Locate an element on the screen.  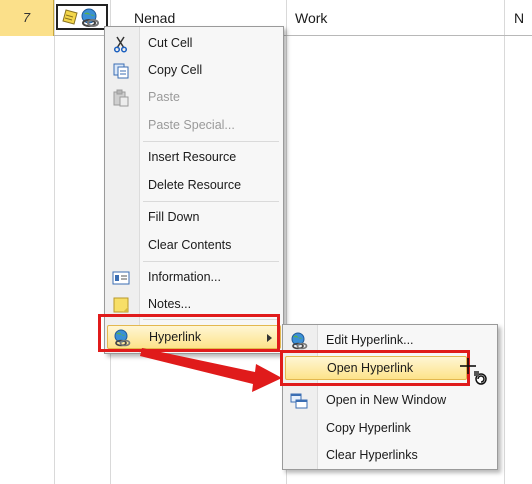
menu-item-hyperlink: Hyperlink is located at coordinates (194, 337).